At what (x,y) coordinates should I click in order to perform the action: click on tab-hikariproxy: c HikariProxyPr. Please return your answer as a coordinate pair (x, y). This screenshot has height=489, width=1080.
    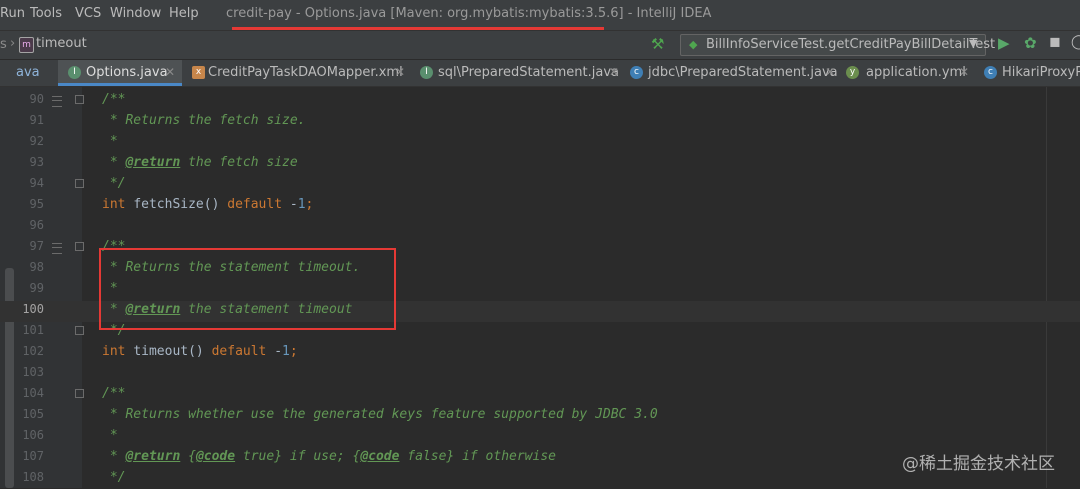
    Looking at the image, I should click on (1031, 73).